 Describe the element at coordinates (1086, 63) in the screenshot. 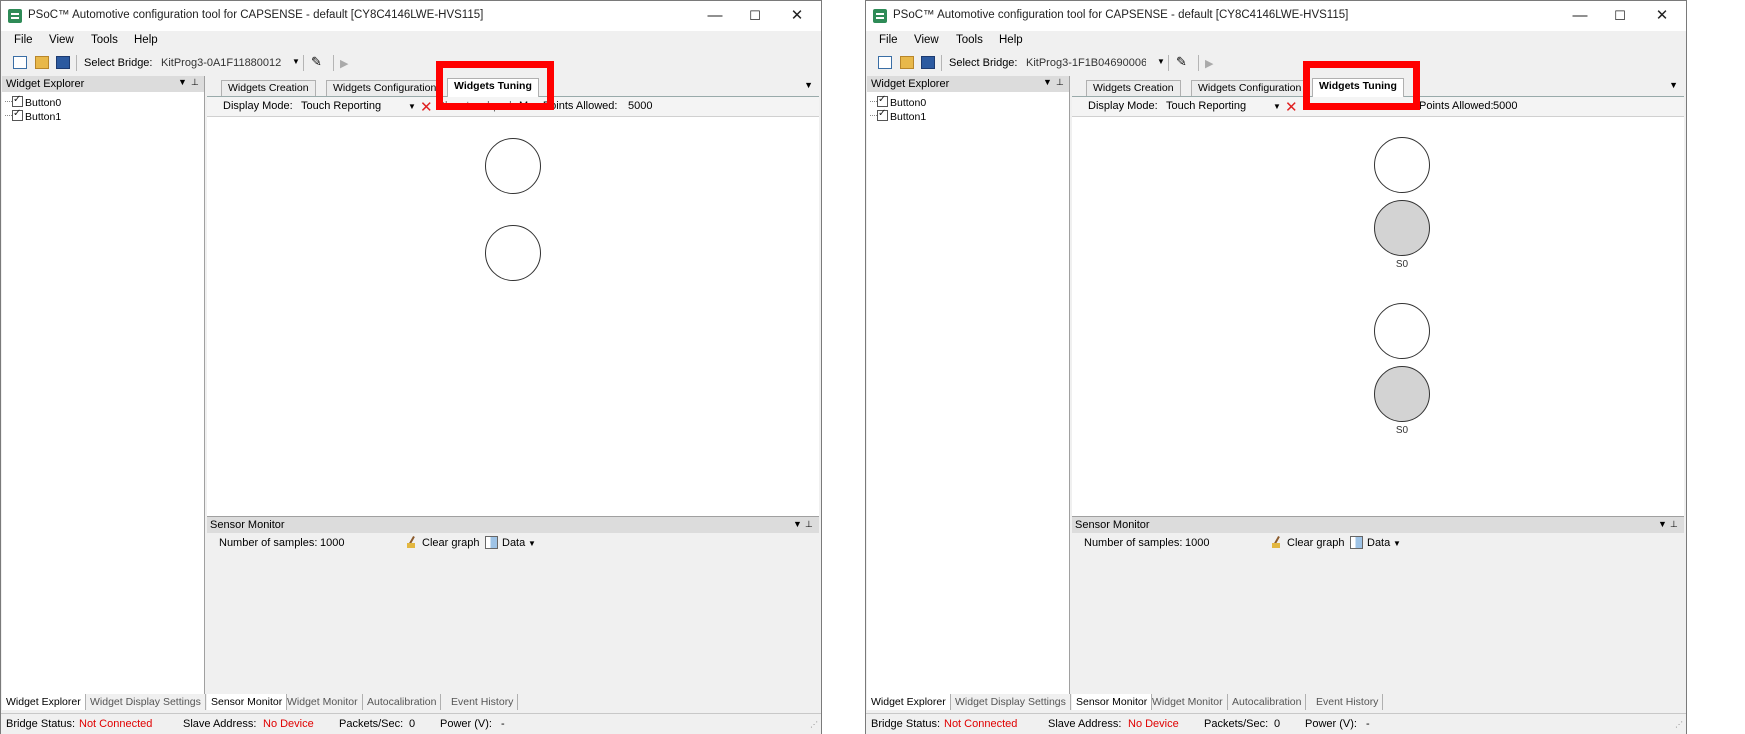

I see `bridge-select: KitProg3-1F1B046900062` at that location.